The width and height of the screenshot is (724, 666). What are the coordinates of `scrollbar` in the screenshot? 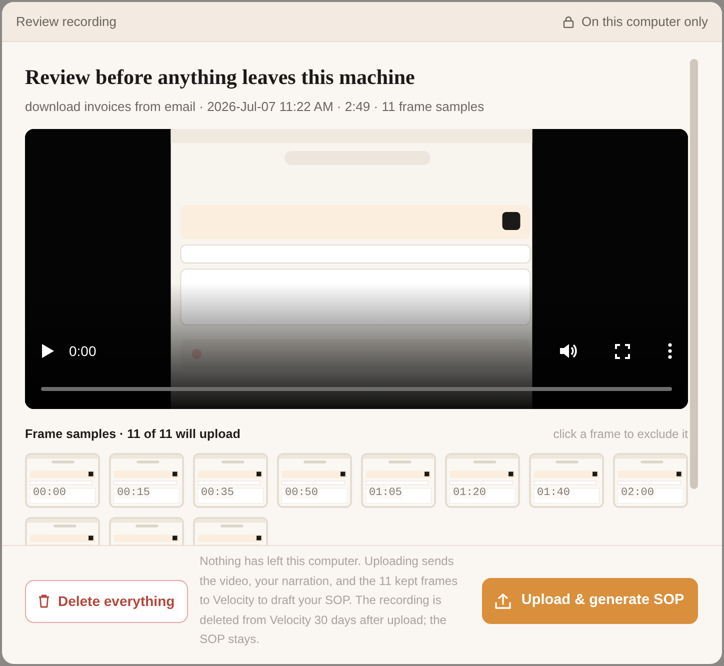 It's located at (694, 274).